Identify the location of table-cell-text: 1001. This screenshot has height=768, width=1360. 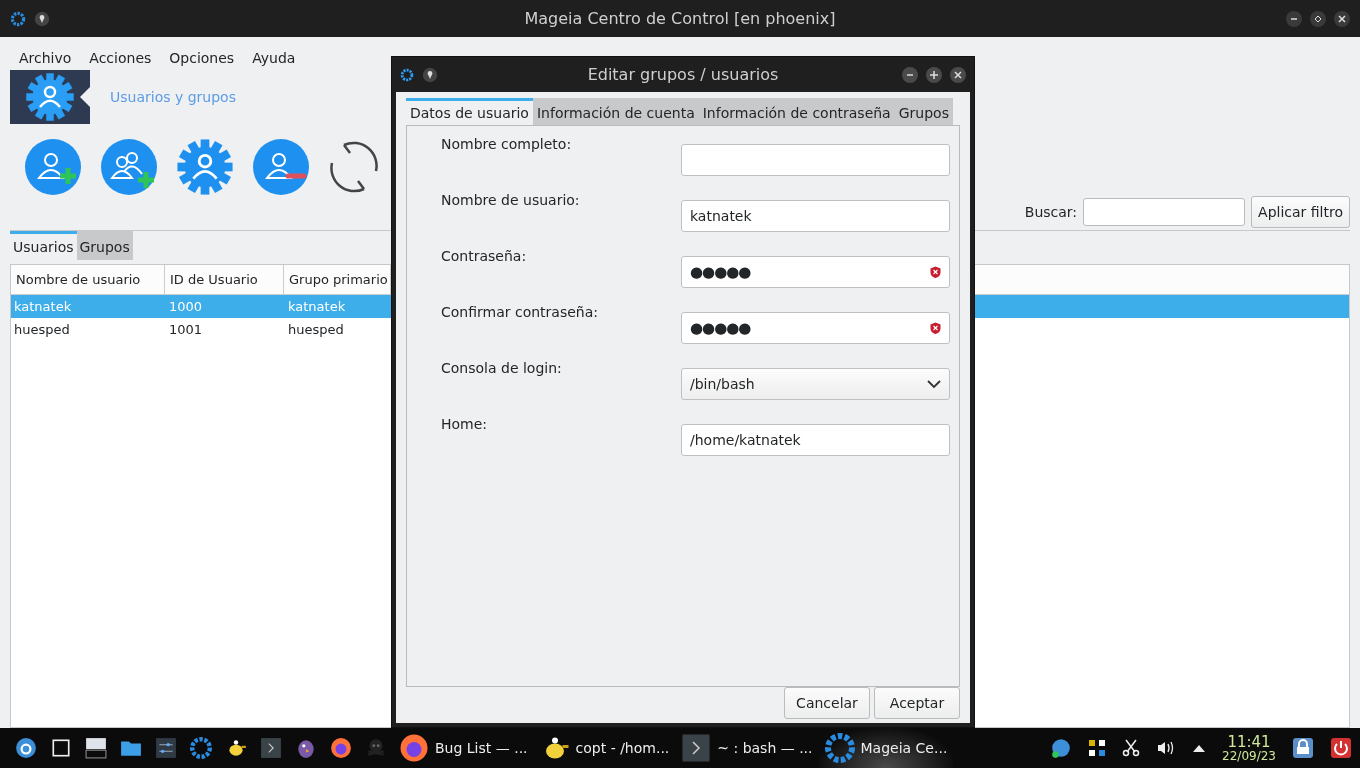
(186, 329).